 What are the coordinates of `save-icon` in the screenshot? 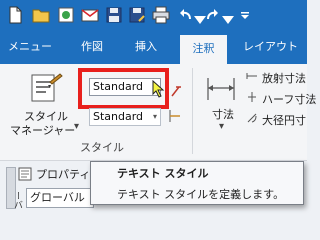 It's located at (114, 15).